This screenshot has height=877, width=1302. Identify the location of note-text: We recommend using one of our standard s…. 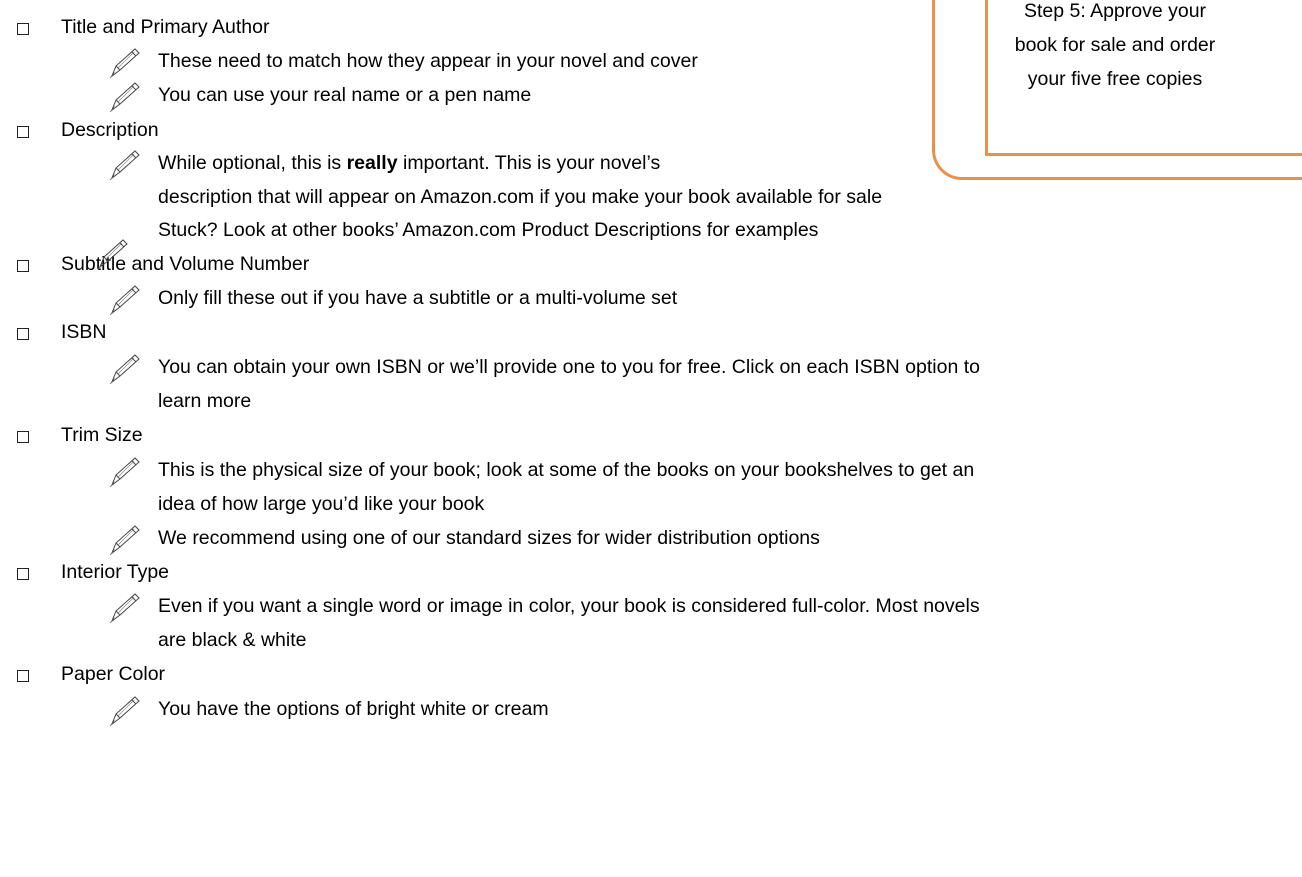
(489, 538).